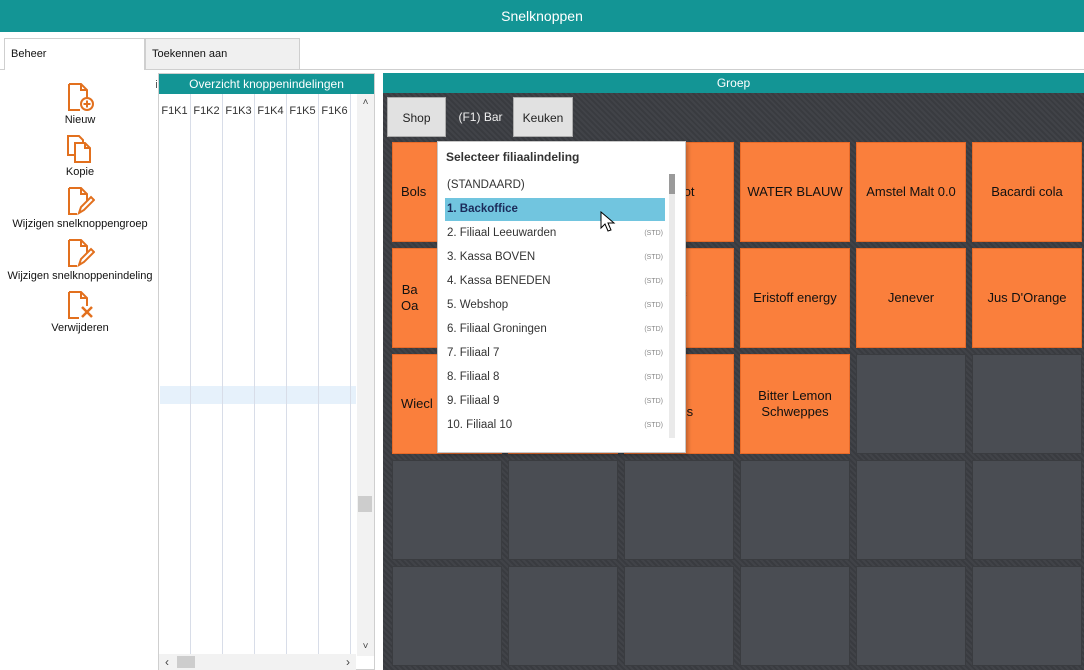 The image size is (1084, 670). I want to click on scroll-up-icon: ˄, so click(365, 102).